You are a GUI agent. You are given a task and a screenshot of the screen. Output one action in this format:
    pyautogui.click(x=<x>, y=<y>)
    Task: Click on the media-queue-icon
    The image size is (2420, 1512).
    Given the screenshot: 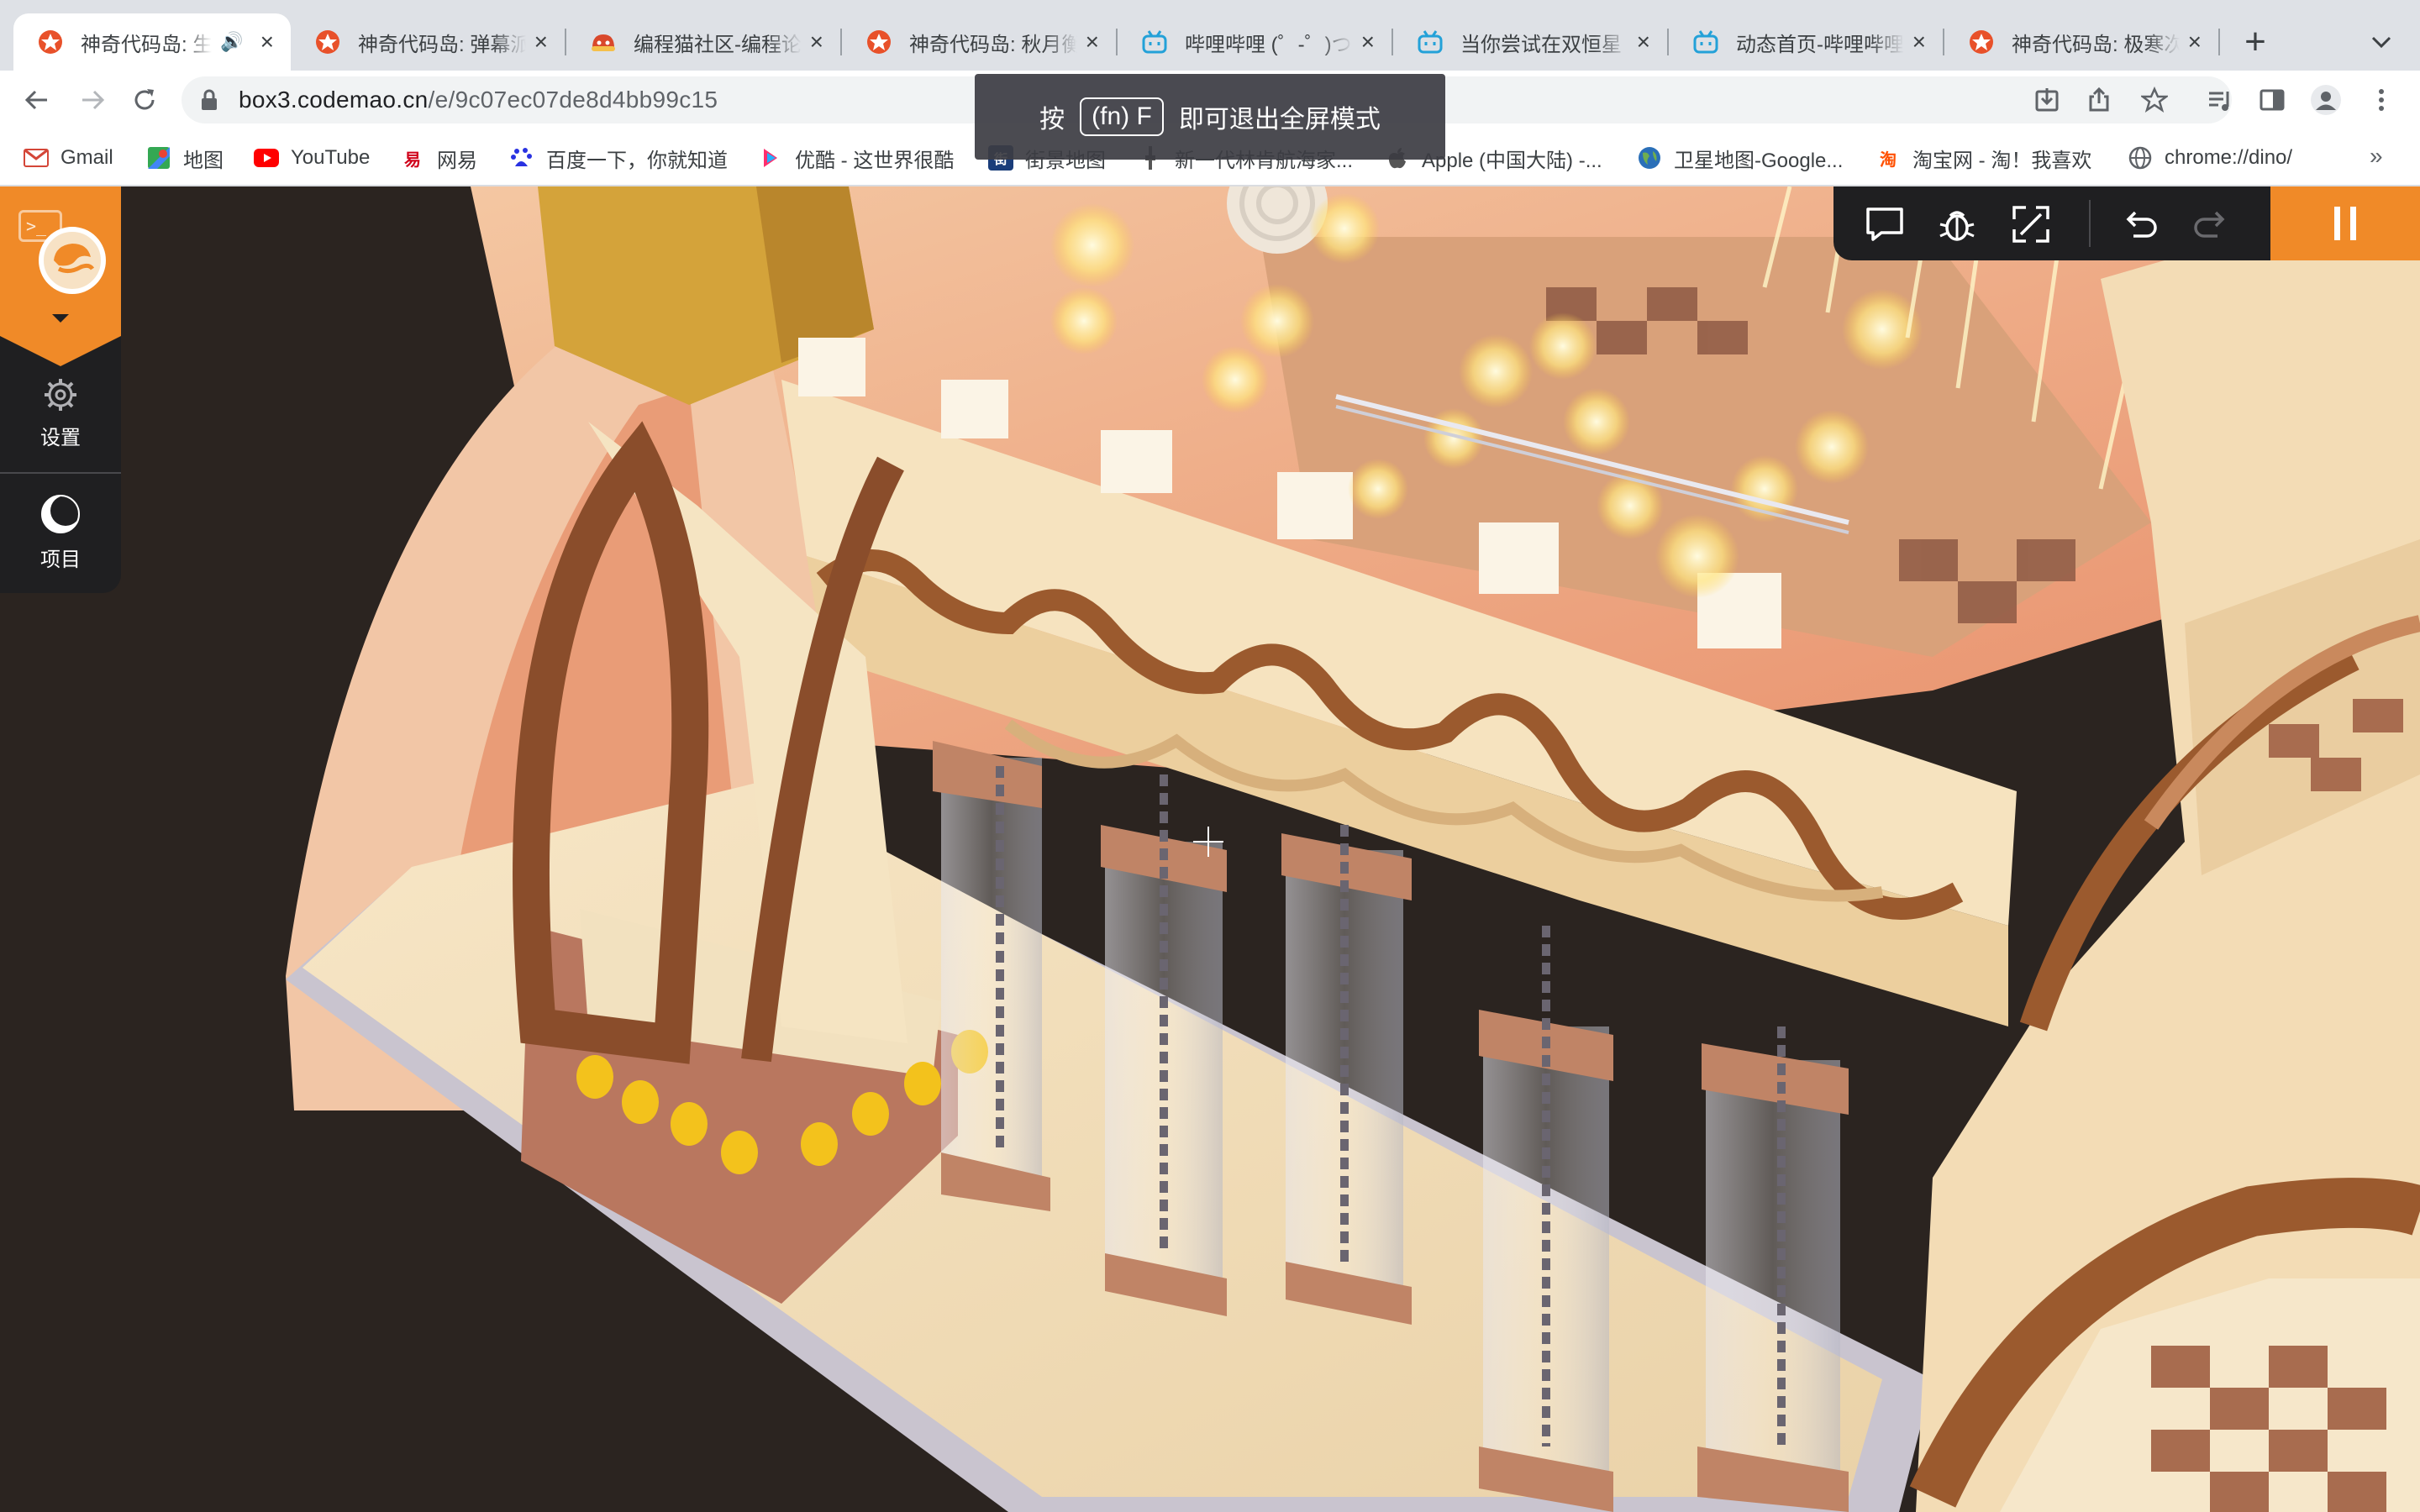 What is the action you would take?
    pyautogui.click(x=2219, y=101)
    